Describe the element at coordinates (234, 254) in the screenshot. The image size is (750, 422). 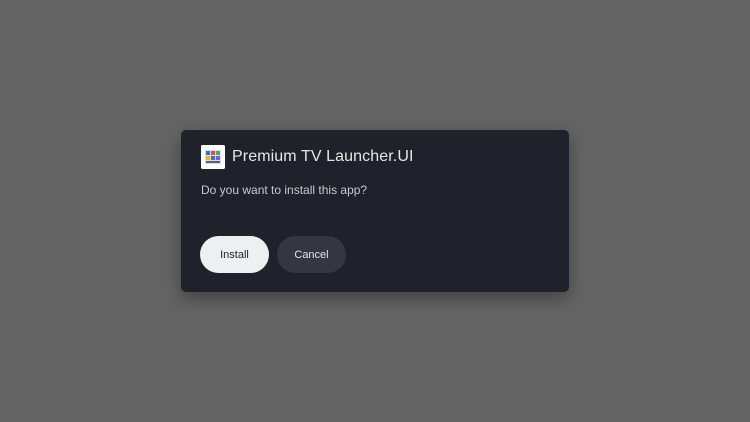
I see `install-button: Install` at that location.